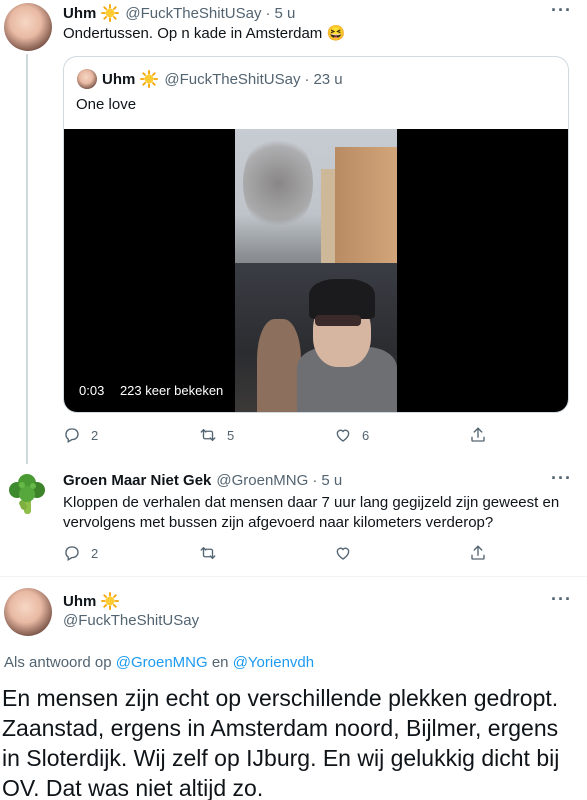  Describe the element at coordinates (279, 365) in the screenshot. I see `video-person` at that location.